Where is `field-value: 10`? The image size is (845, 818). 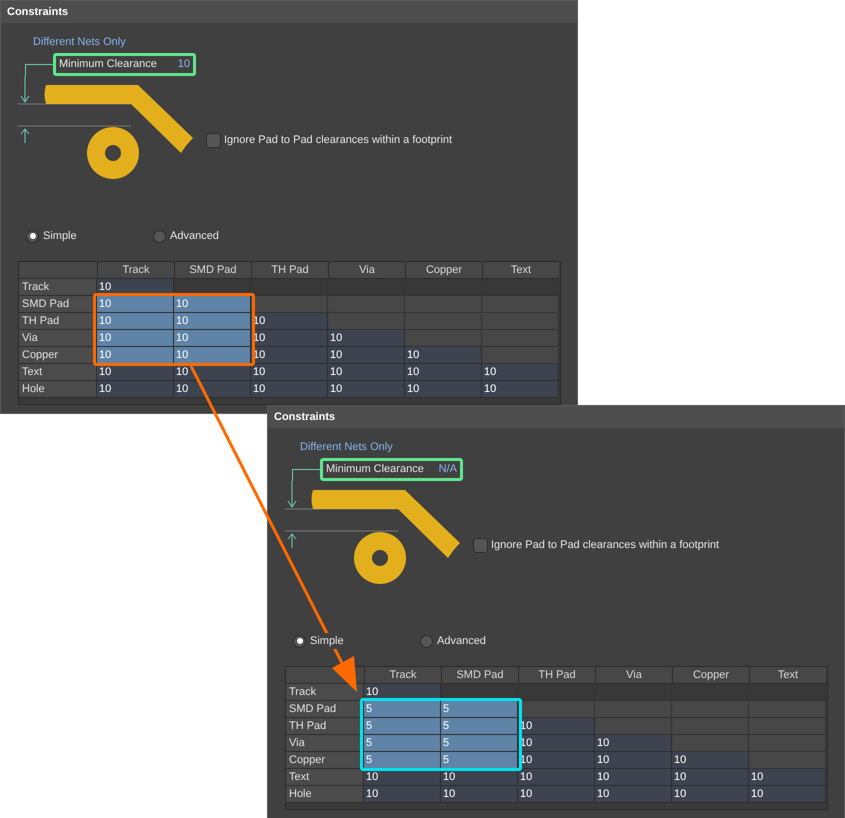 field-value: 10 is located at coordinates (184, 64).